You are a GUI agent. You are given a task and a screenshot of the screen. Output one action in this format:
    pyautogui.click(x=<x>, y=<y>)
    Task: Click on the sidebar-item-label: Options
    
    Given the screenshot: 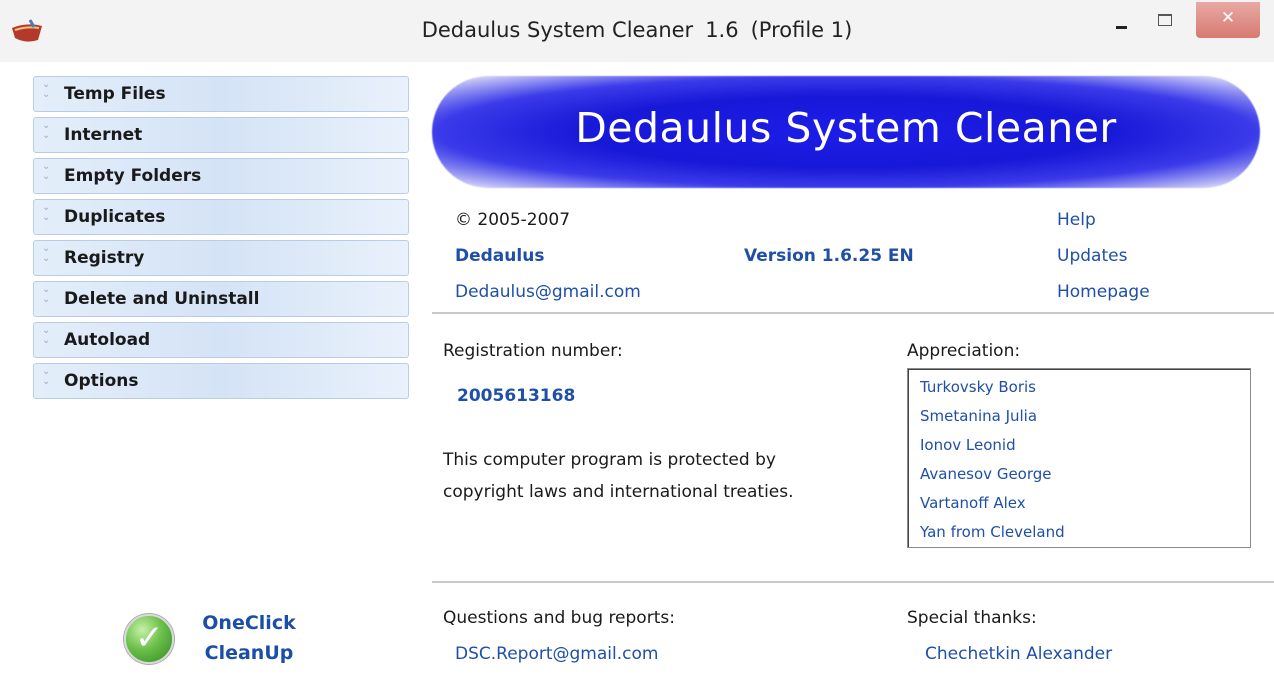 What is the action you would take?
    pyautogui.click(x=101, y=381)
    